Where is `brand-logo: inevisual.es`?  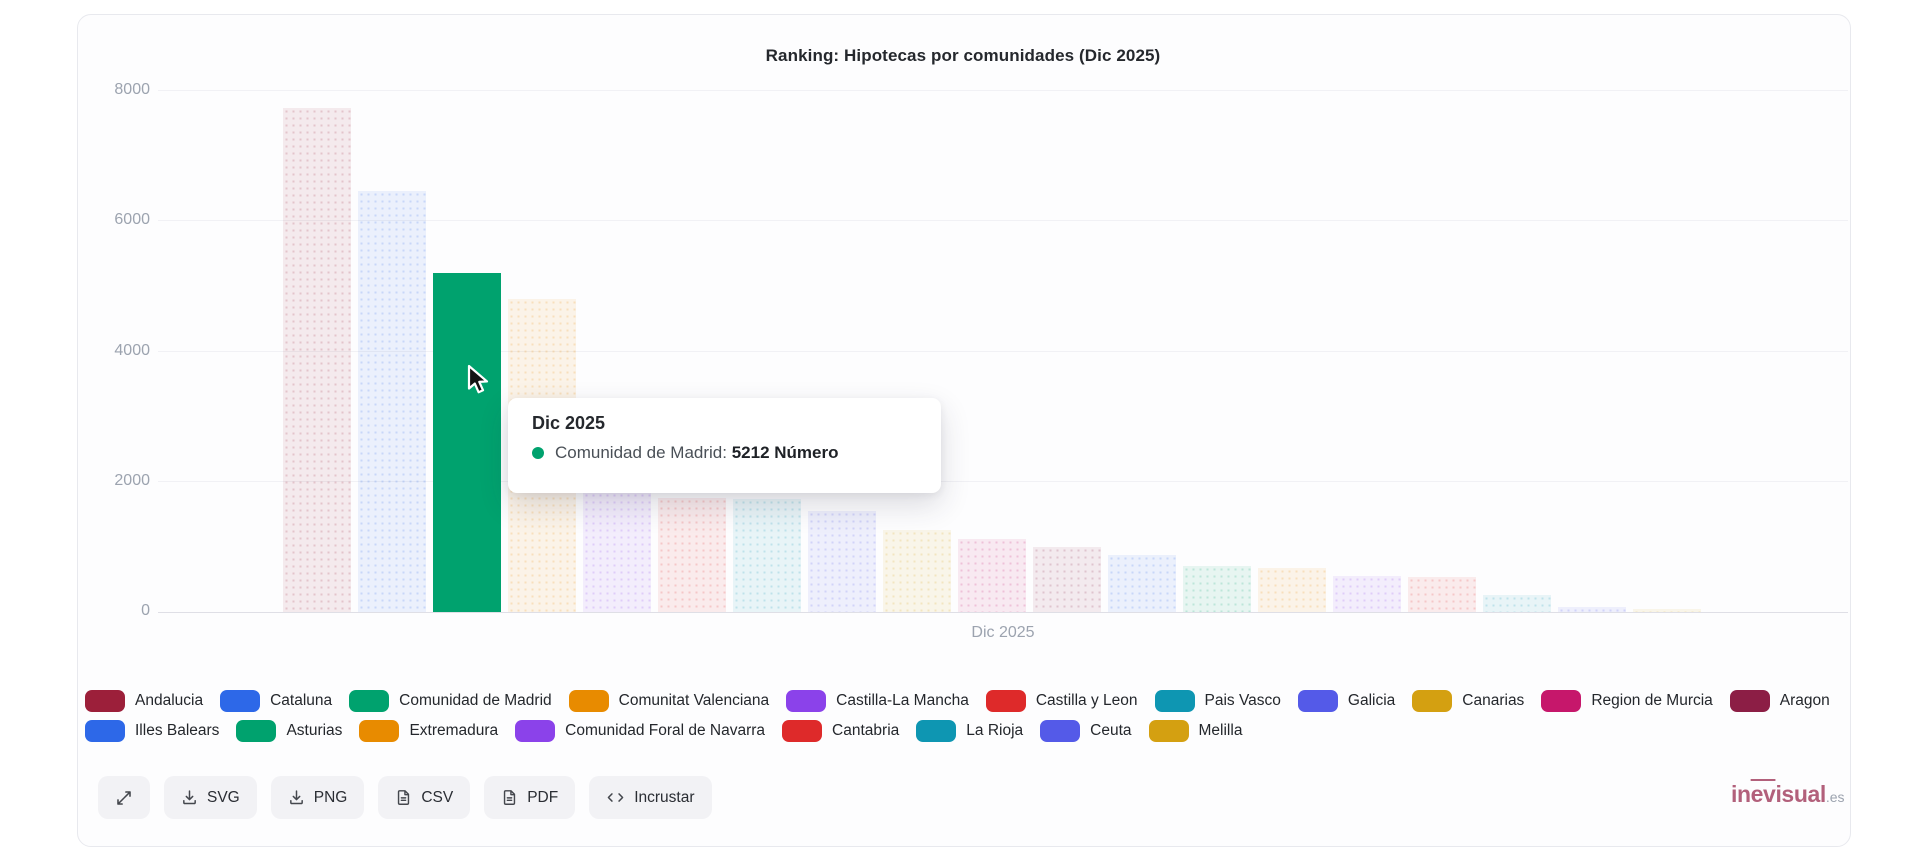
brand-logo: inevisual.es is located at coordinates (1788, 794).